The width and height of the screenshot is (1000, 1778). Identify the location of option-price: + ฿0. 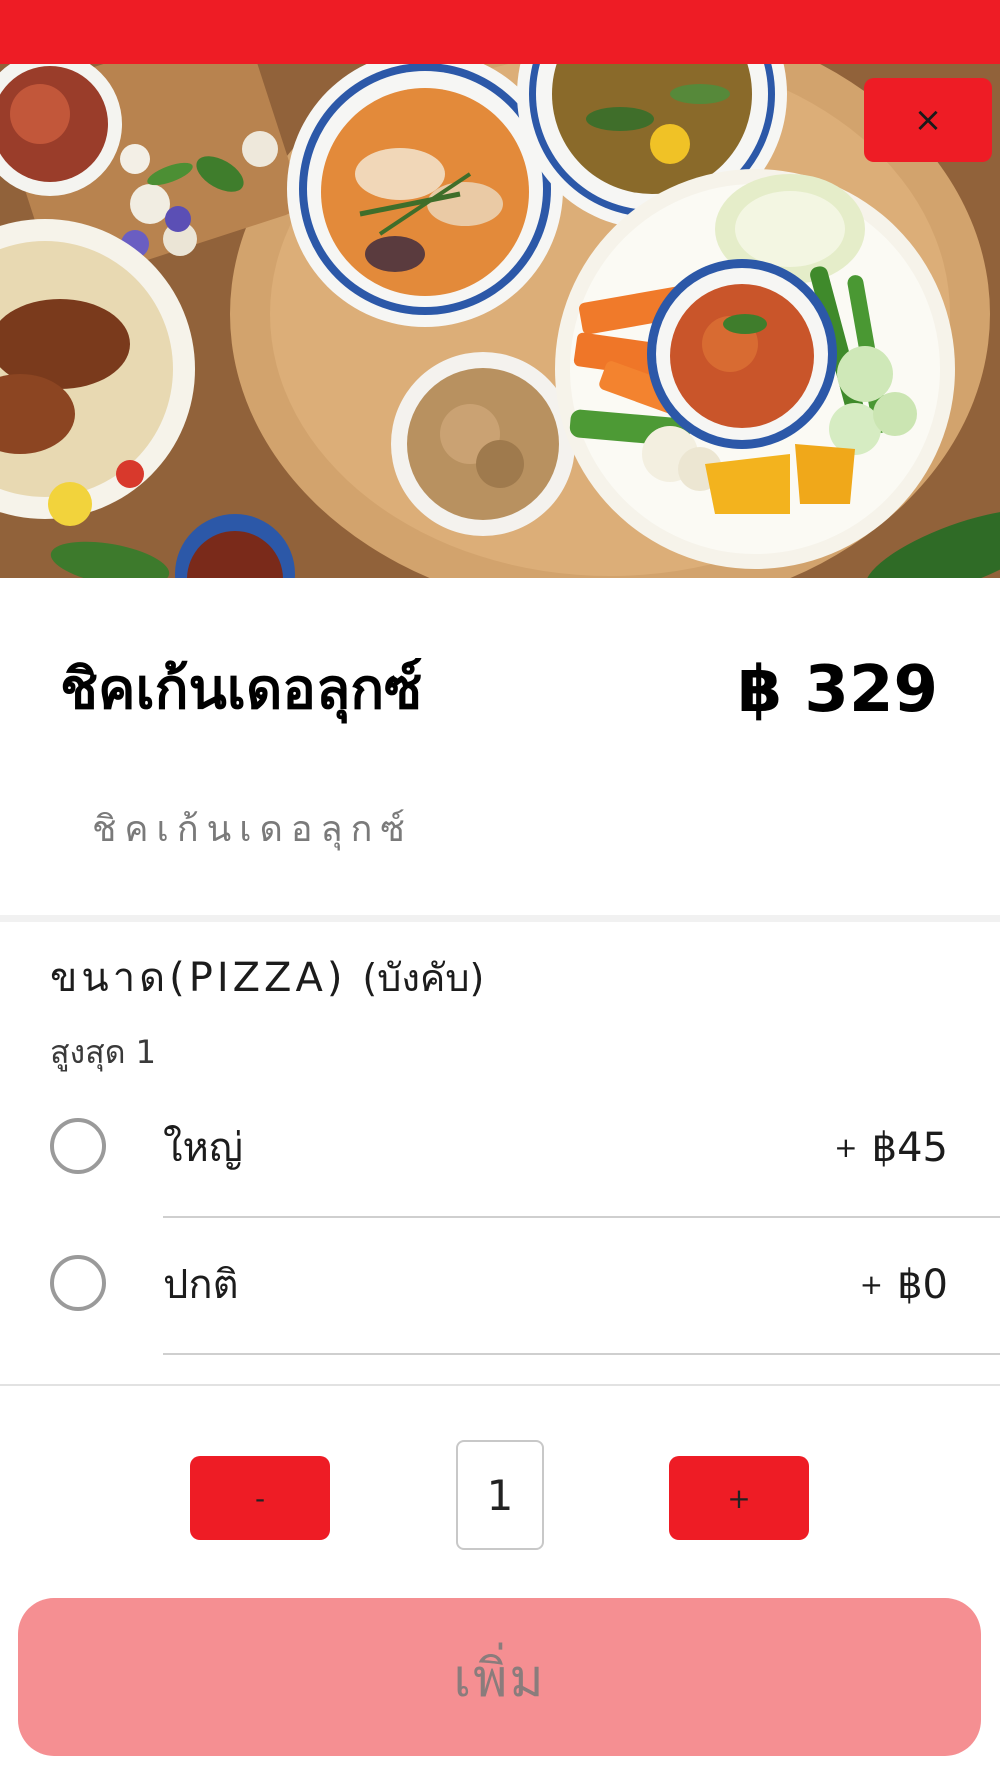
(904, 1285).